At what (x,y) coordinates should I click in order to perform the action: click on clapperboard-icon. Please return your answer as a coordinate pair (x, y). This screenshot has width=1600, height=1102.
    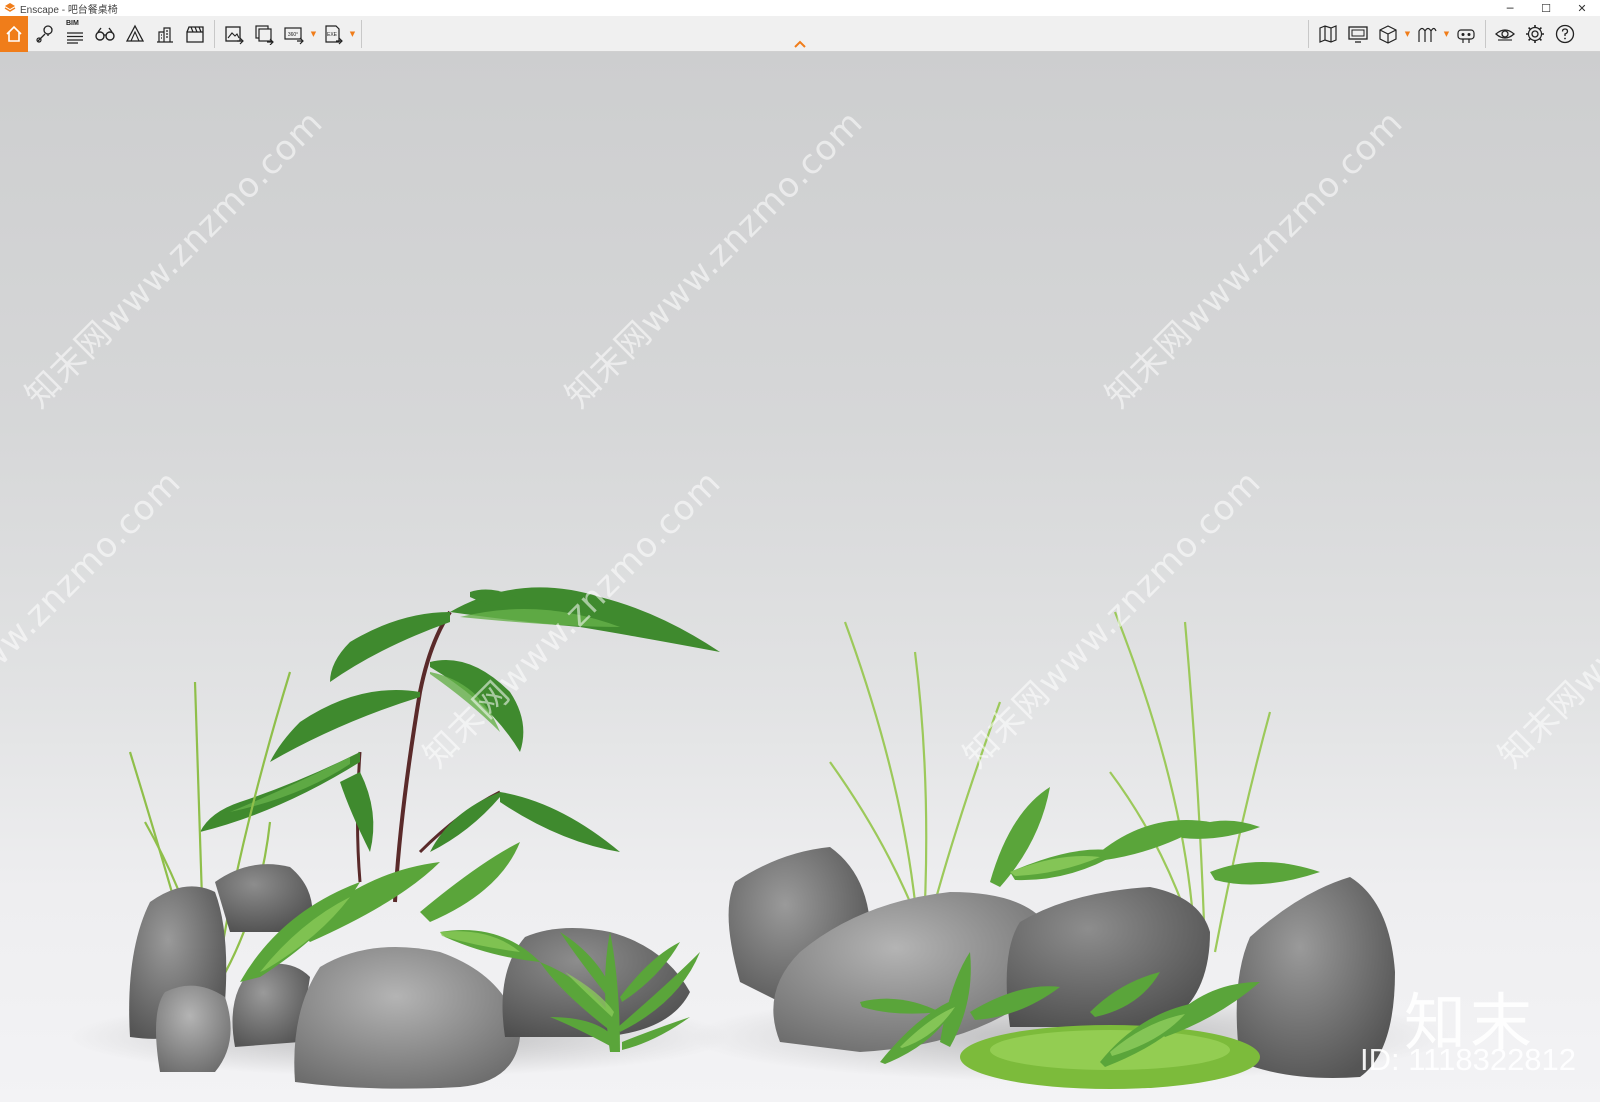
    Looking at the image, I should click on (195, 34).